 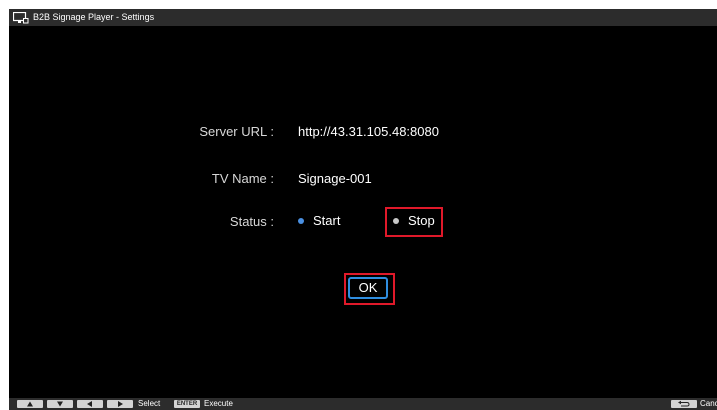 What do you see at coordinates (396, 220) in the screenshot?
I see `radio-unselected-icon` at bounding box center [396, 220].